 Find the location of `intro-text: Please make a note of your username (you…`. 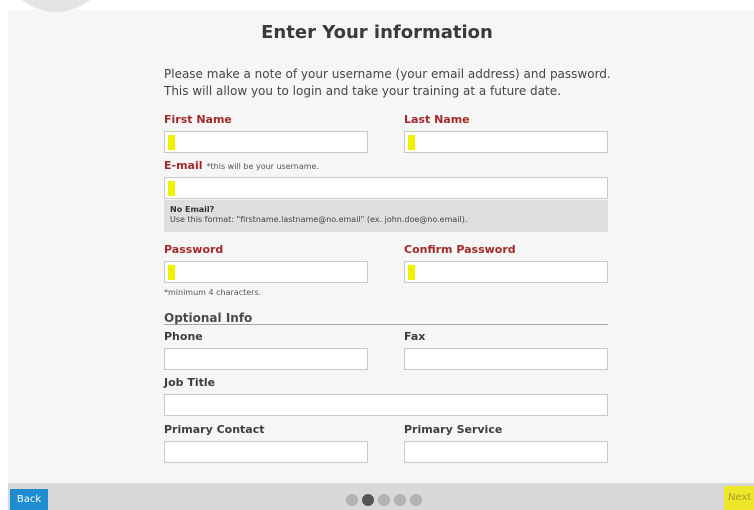

intro-text: Please make a note of your username (you… is located at coordinates (394, 83).